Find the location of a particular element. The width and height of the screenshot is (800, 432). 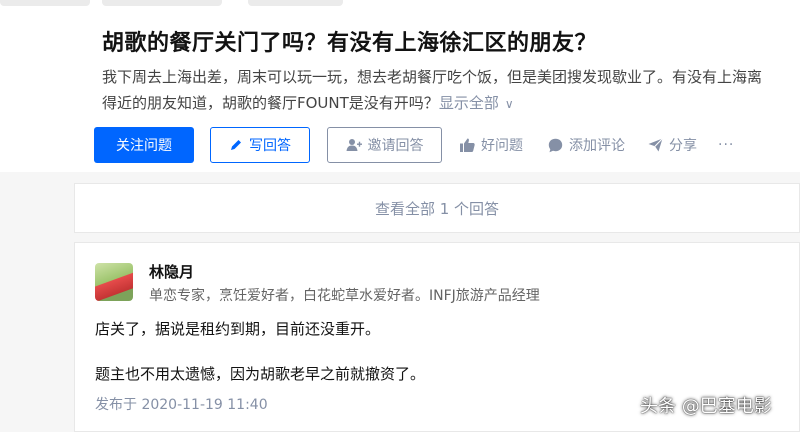

share-button: 分享 is located at coordinates (672, 145).